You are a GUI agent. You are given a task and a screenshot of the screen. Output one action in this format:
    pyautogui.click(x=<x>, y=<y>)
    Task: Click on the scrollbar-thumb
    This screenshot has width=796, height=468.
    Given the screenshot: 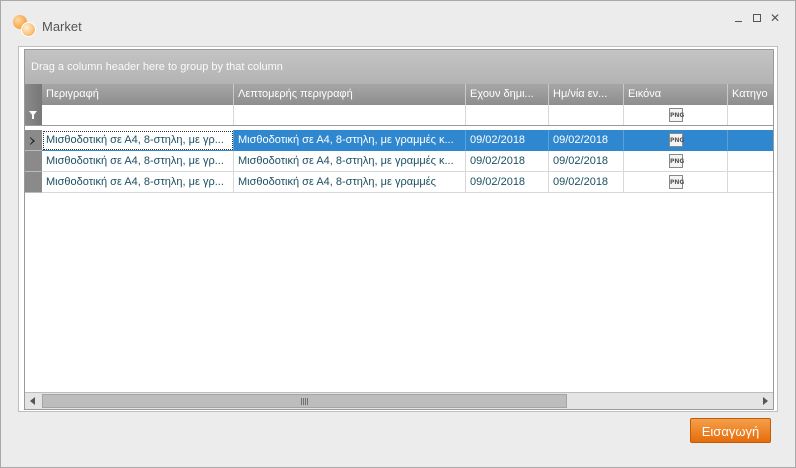 What is the action you would take?
    pyautogui.click(x=304, y=401)
    